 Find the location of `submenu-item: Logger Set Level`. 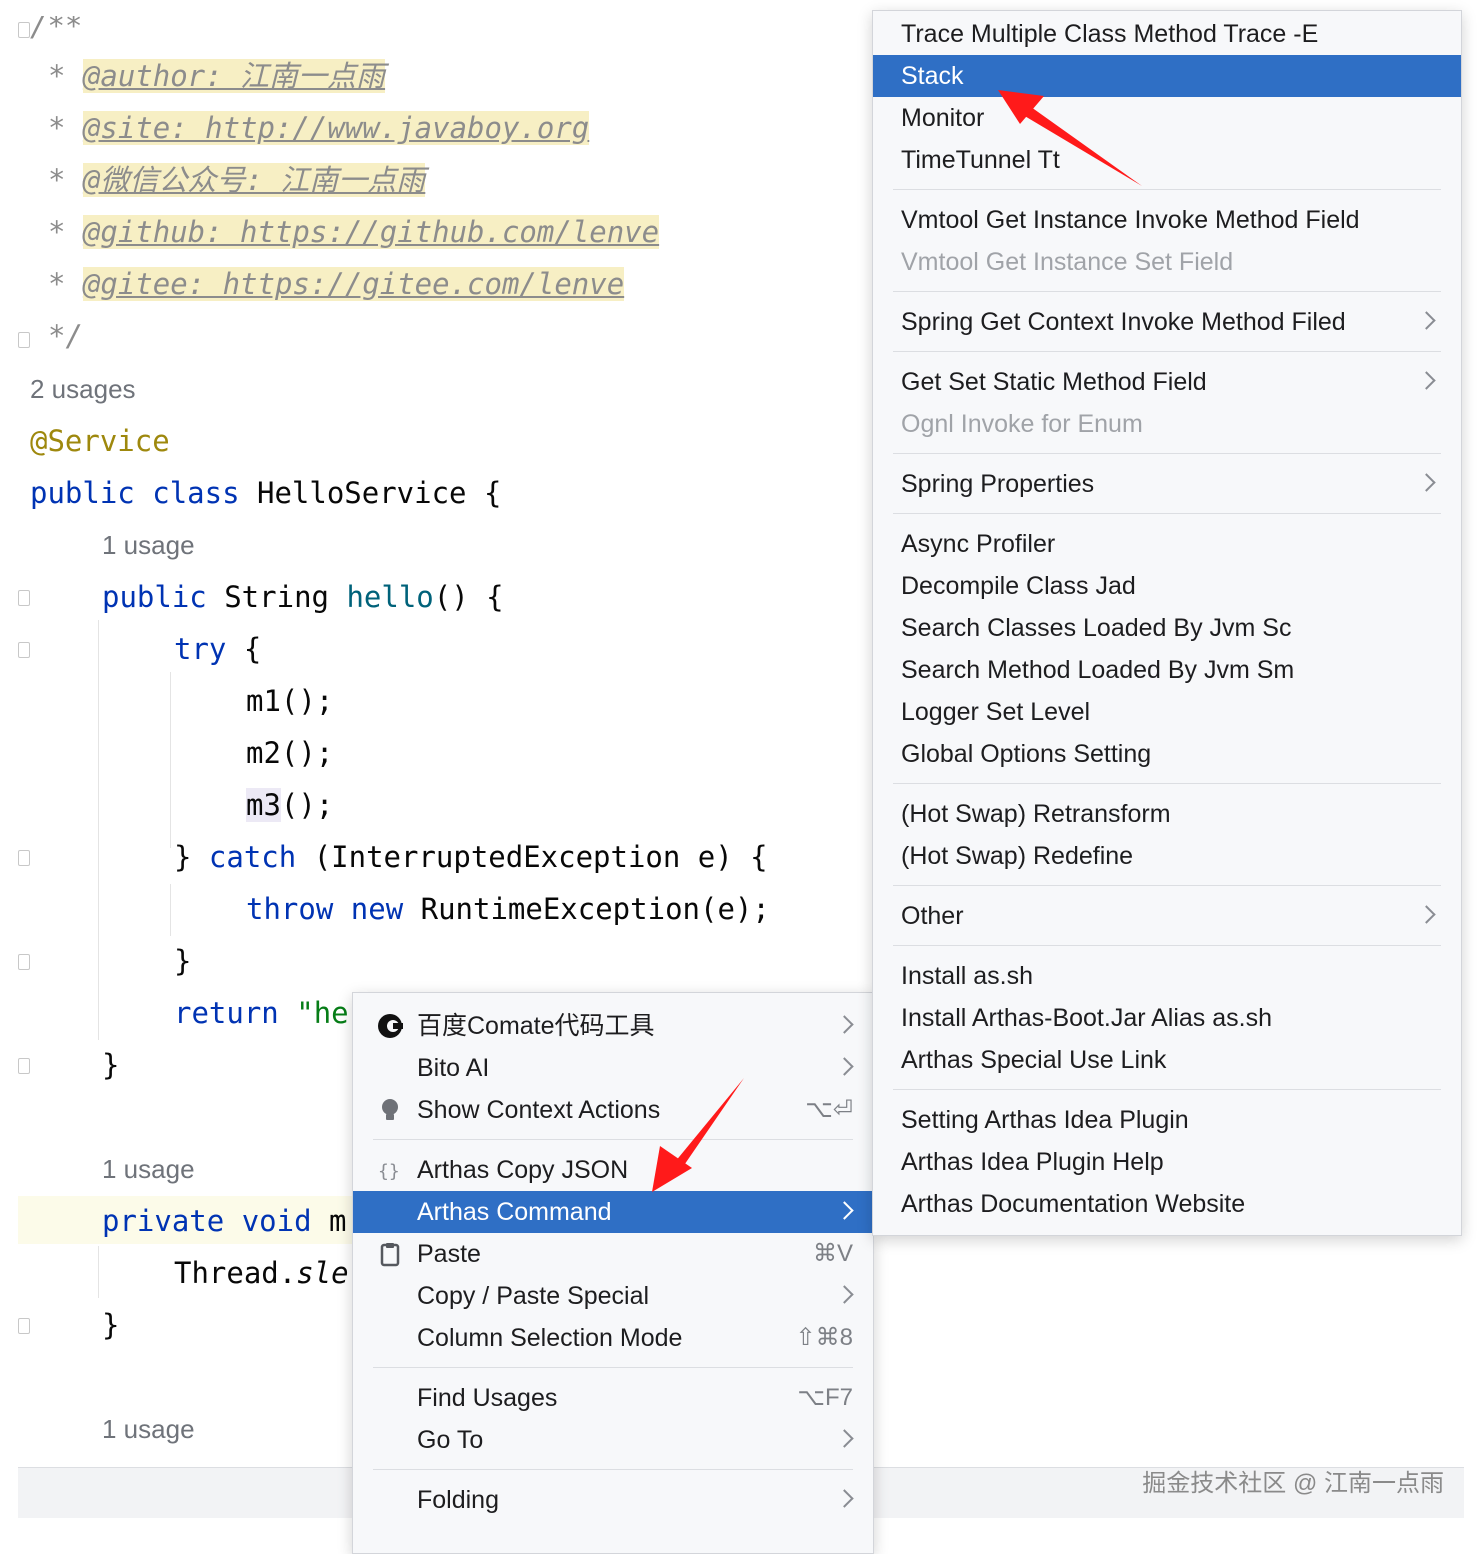

submenu-item: Logger Set Level is located at coordinates (1167, 712).